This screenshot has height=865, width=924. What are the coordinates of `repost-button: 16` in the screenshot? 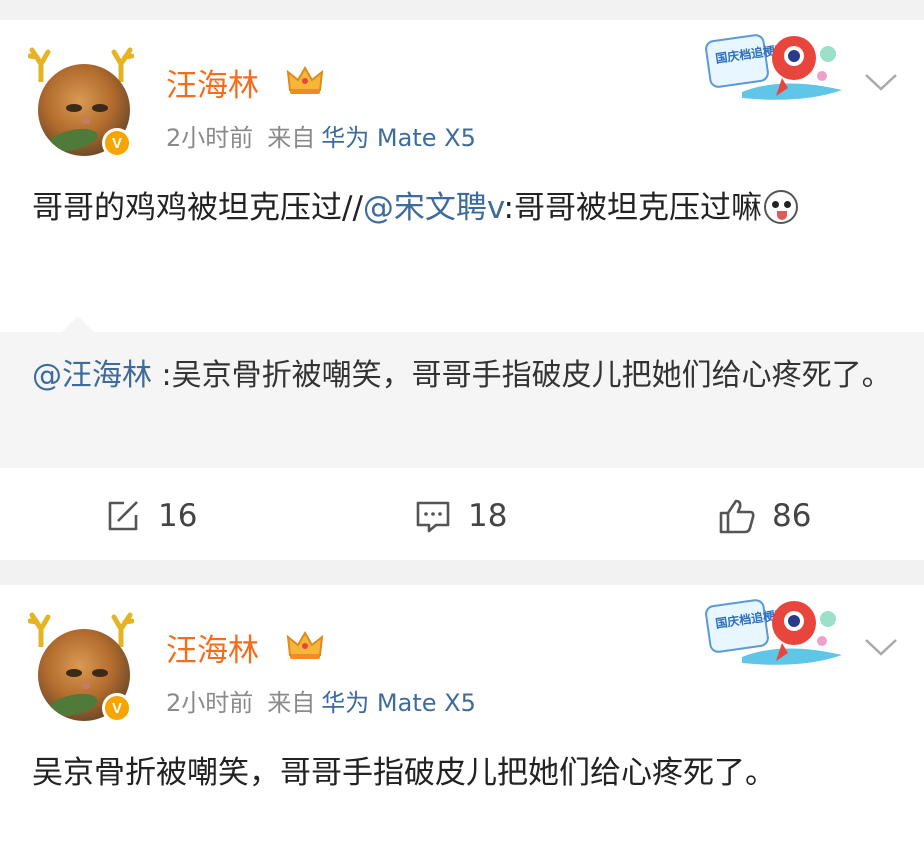 It's located at (150, 516).